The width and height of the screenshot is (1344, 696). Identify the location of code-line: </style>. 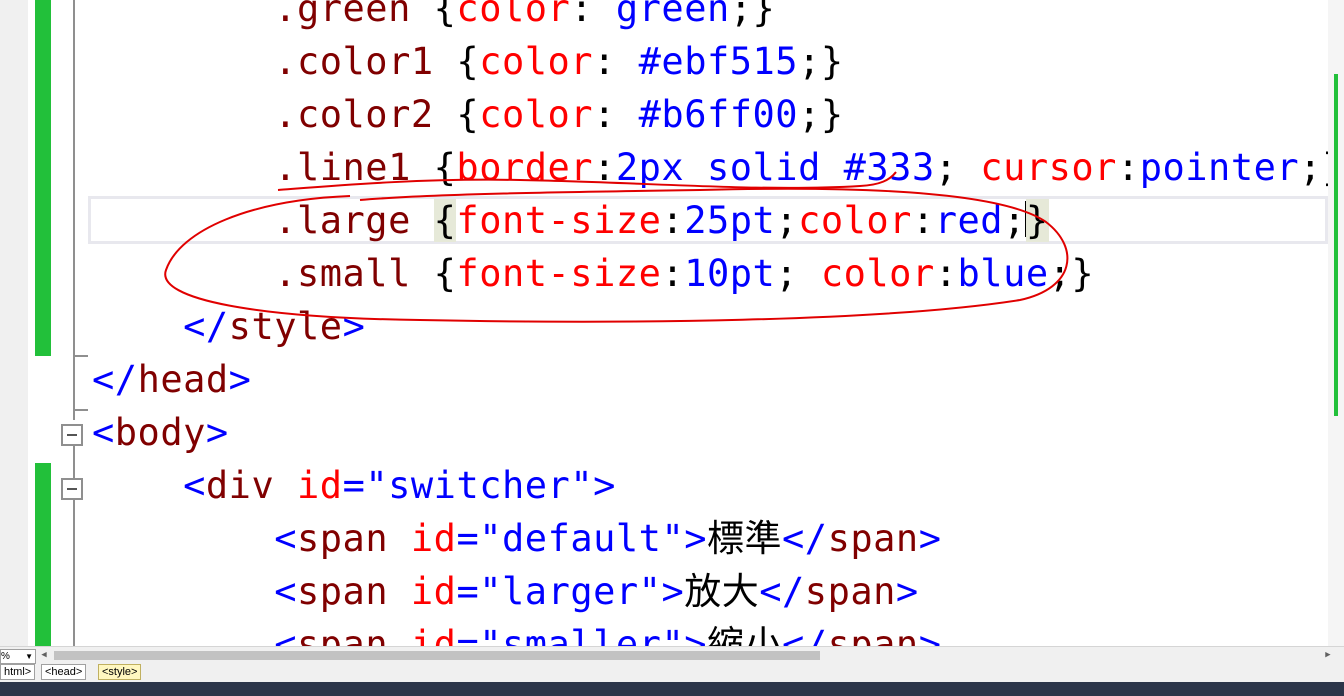
(228, 326).